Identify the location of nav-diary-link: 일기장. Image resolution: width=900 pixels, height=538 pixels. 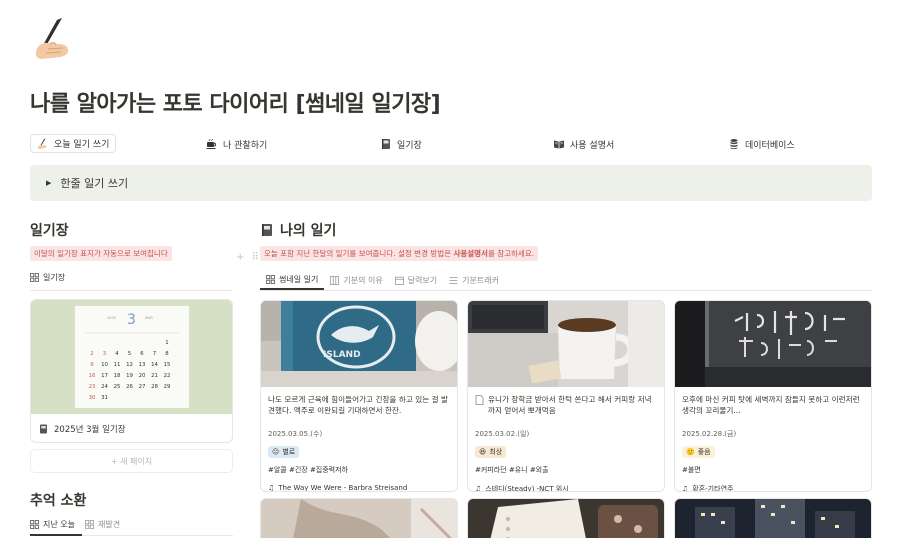
(401, 144).